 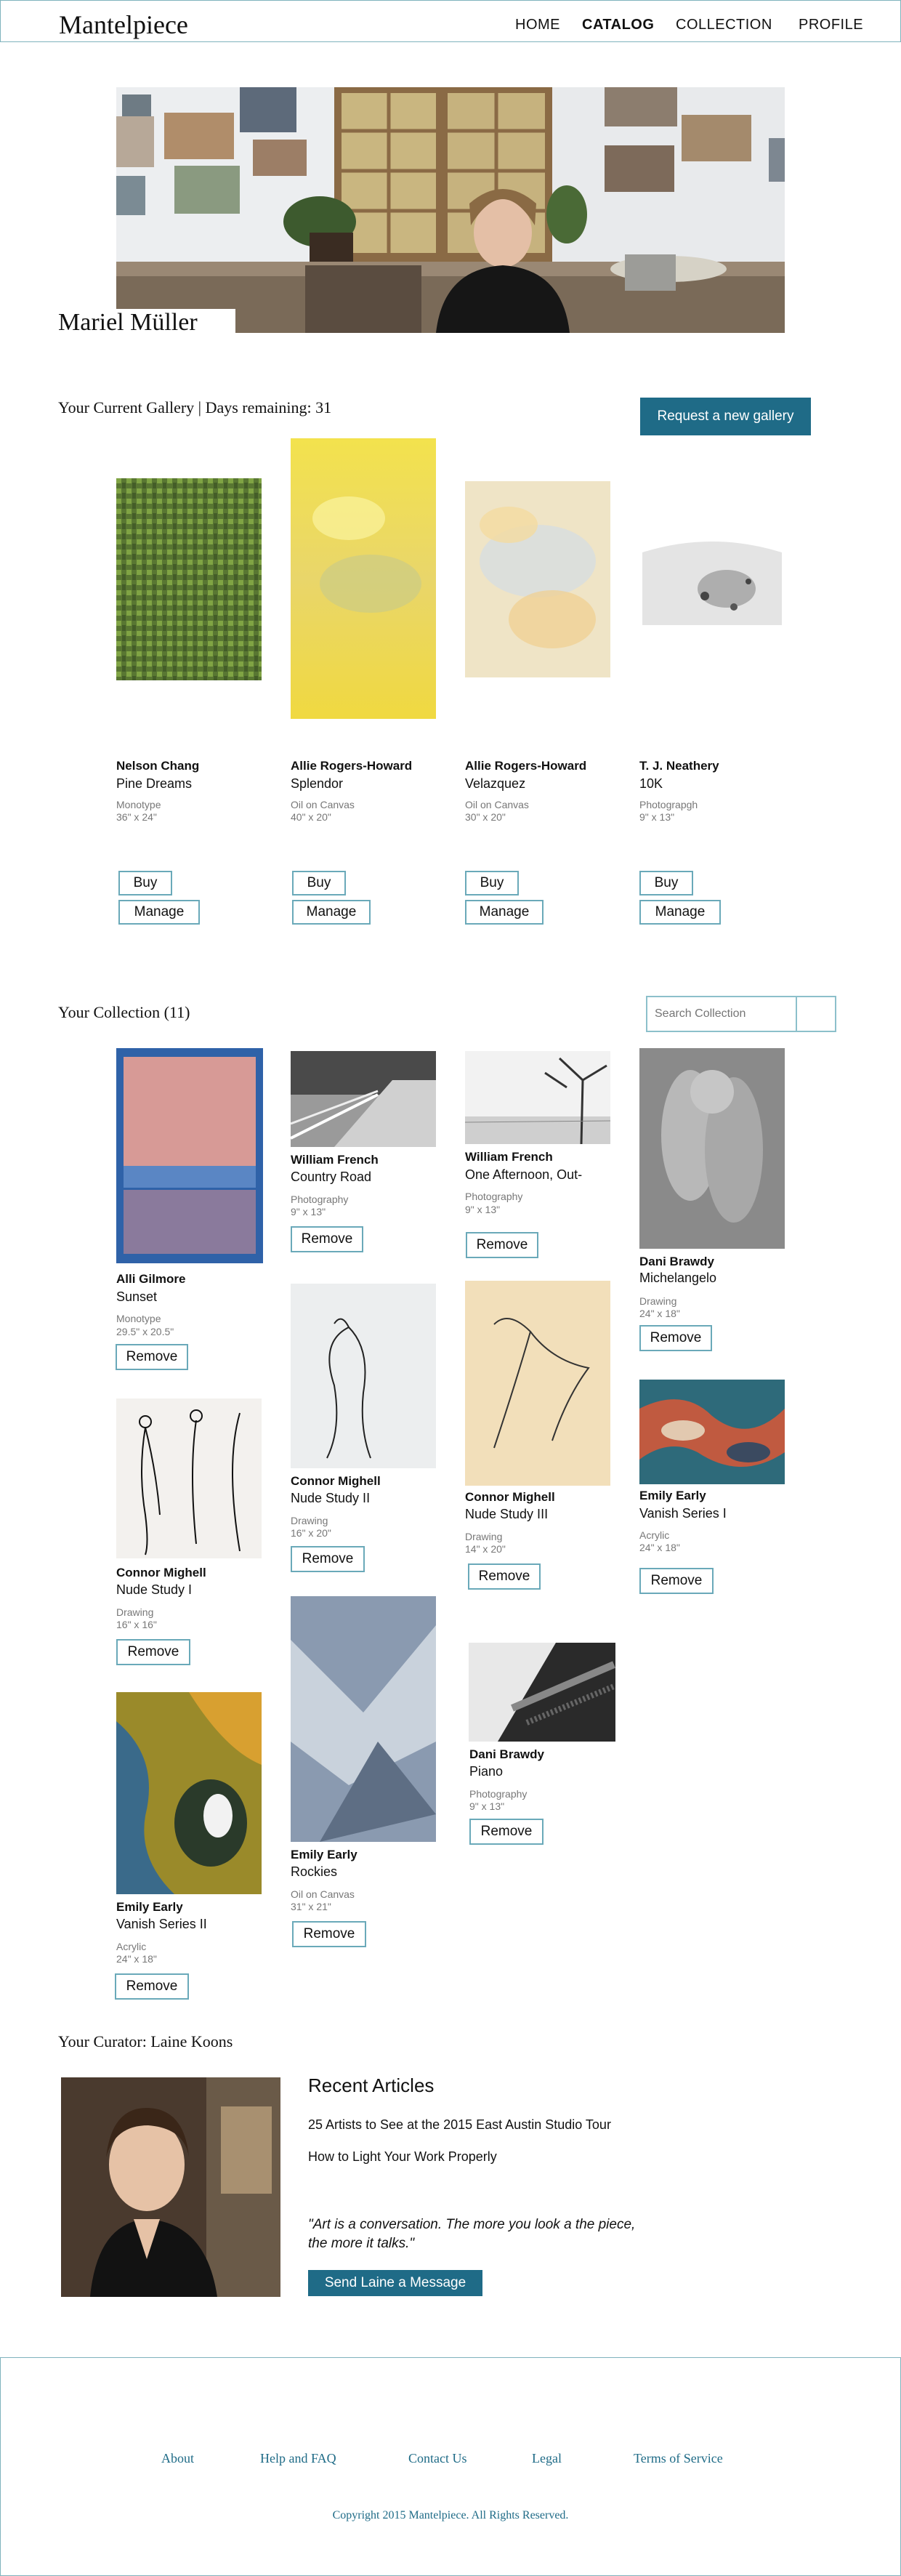 I want to click on collection-artwork-artist: Alli Gilmore, so click(x=151, y=1279).